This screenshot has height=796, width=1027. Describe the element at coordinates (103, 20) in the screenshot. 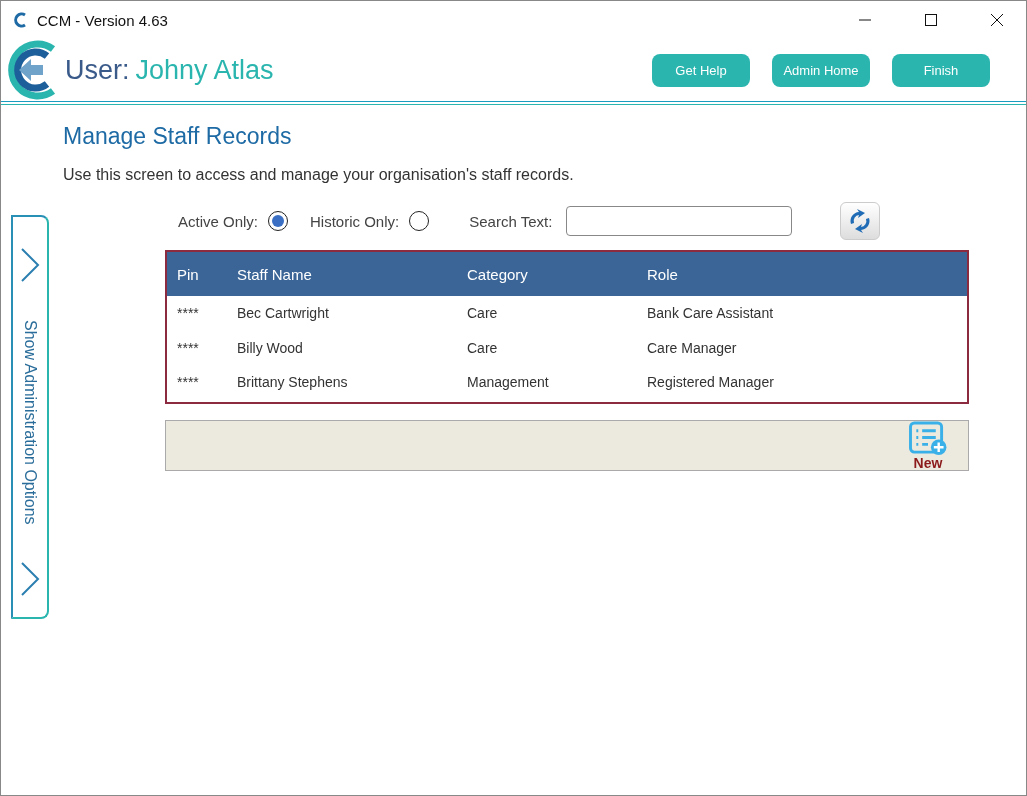

I see `window-title: CCM - Version 4.63` at that location.